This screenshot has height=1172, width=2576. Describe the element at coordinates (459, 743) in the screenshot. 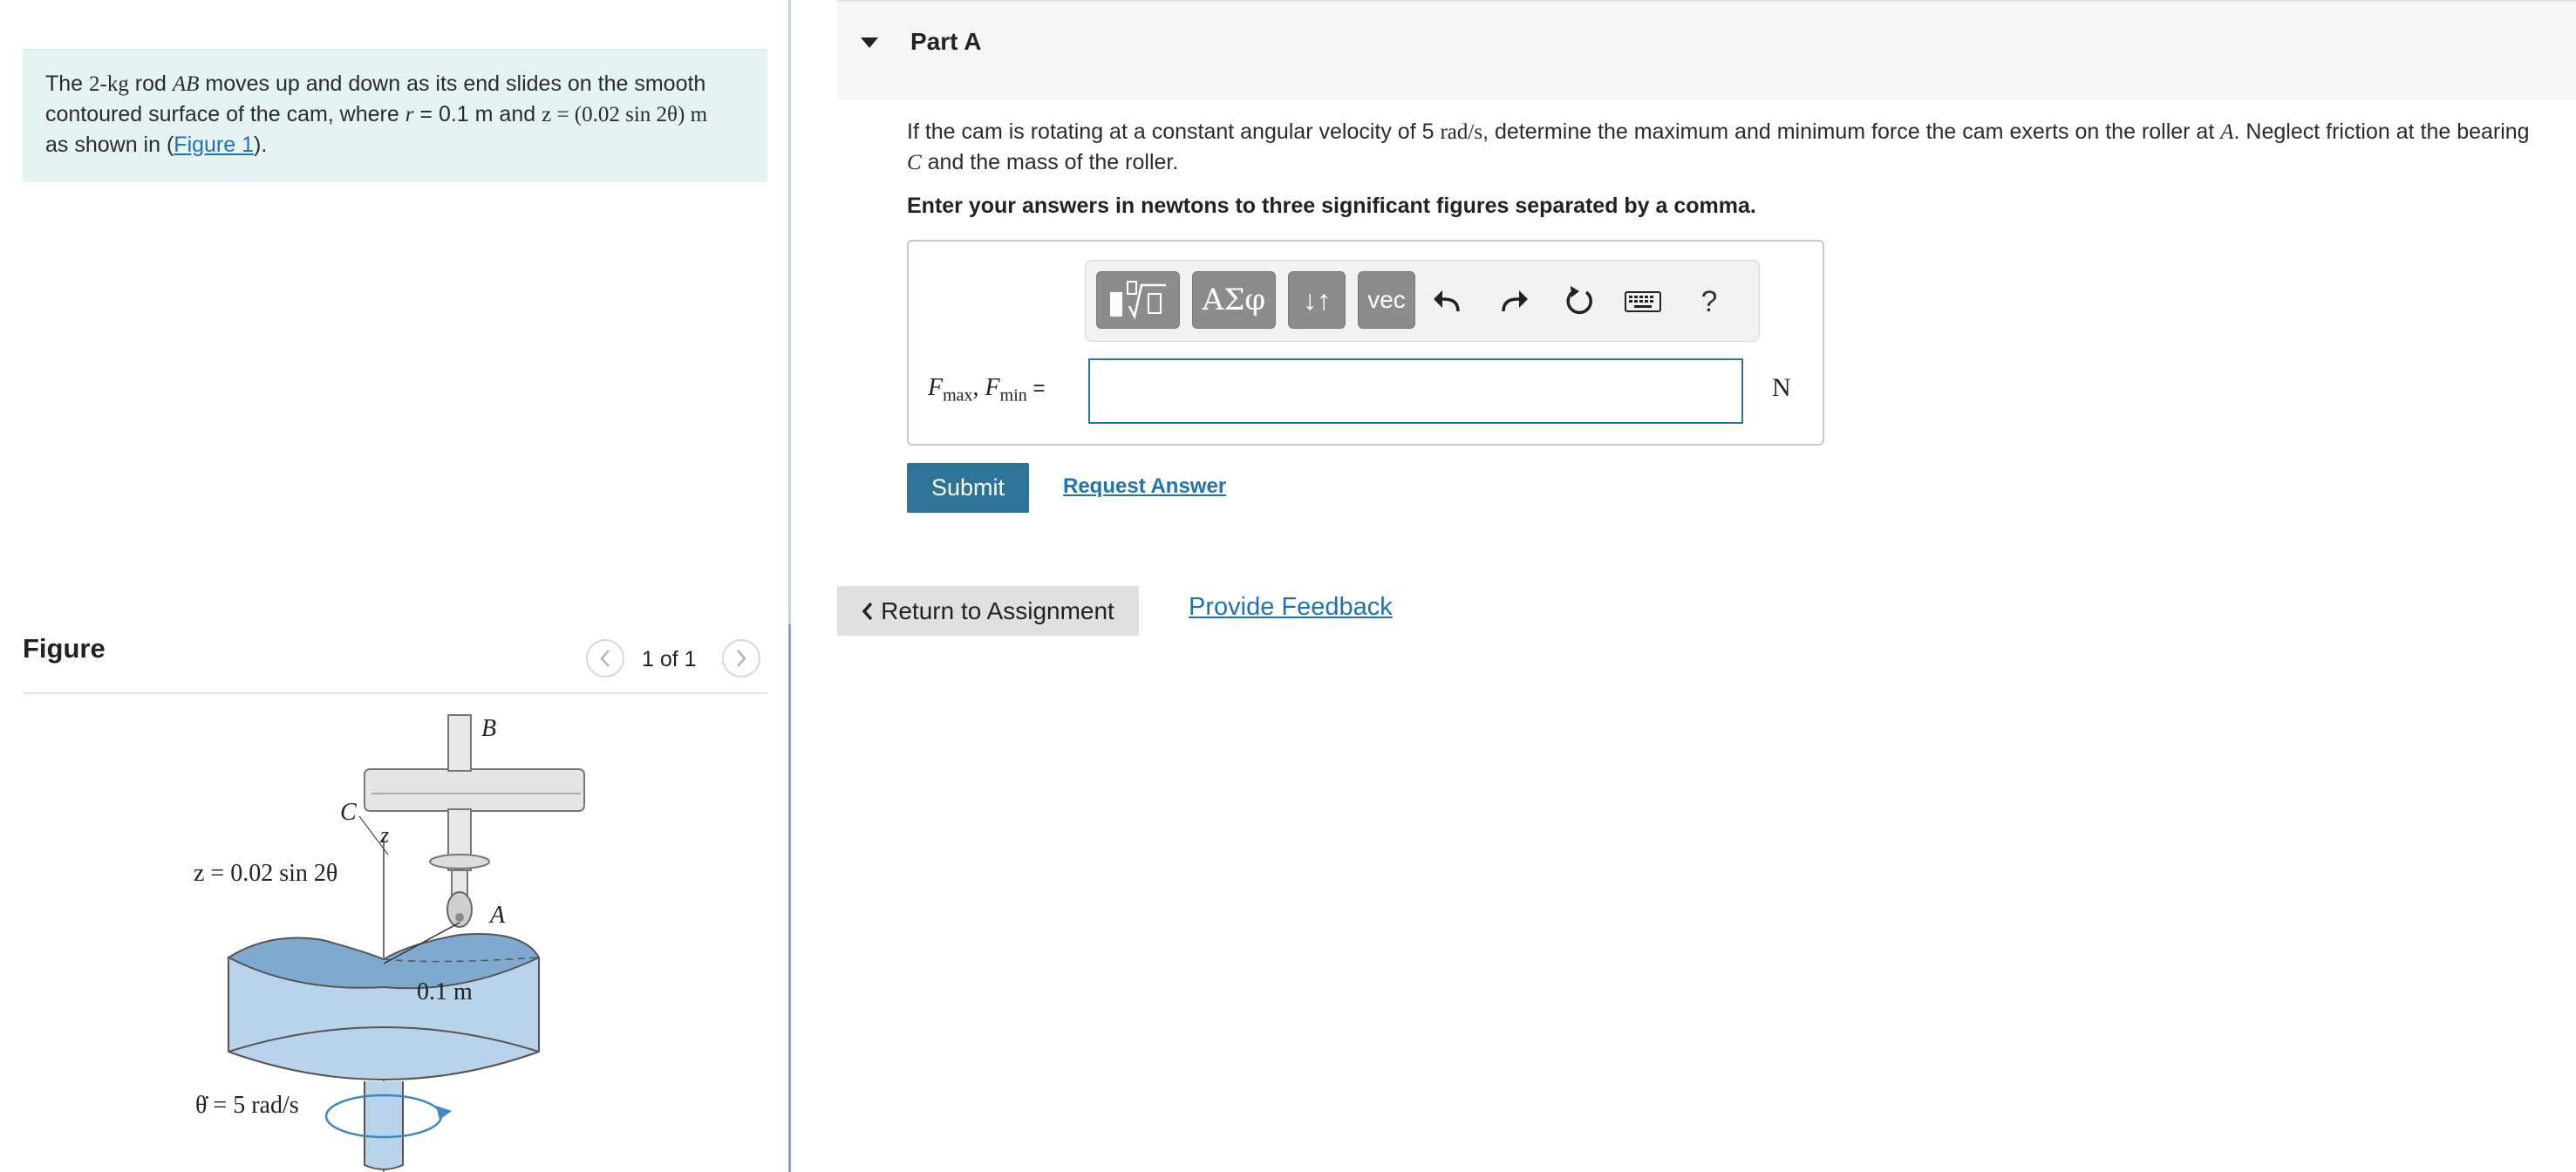

I see `rod-top` at that location.